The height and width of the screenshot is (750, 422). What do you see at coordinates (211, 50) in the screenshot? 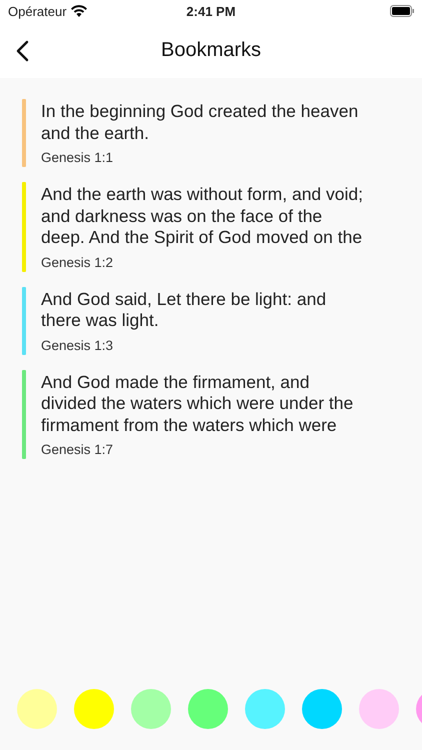
I see `page-title: Bookmarks` at bounding box center [211, 50].